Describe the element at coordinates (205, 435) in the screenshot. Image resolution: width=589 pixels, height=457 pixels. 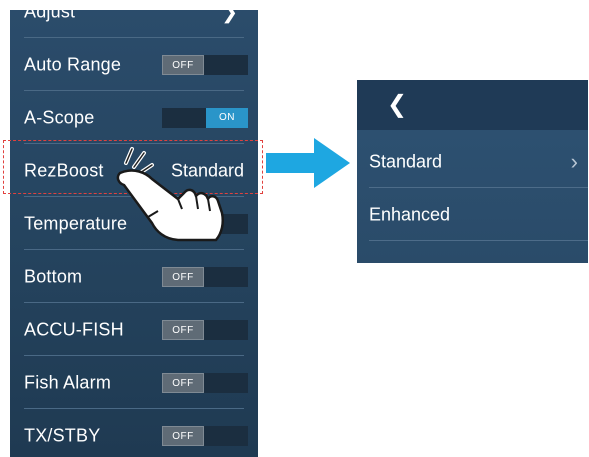
I see `tx-stby-toggle: OFF` at that location.